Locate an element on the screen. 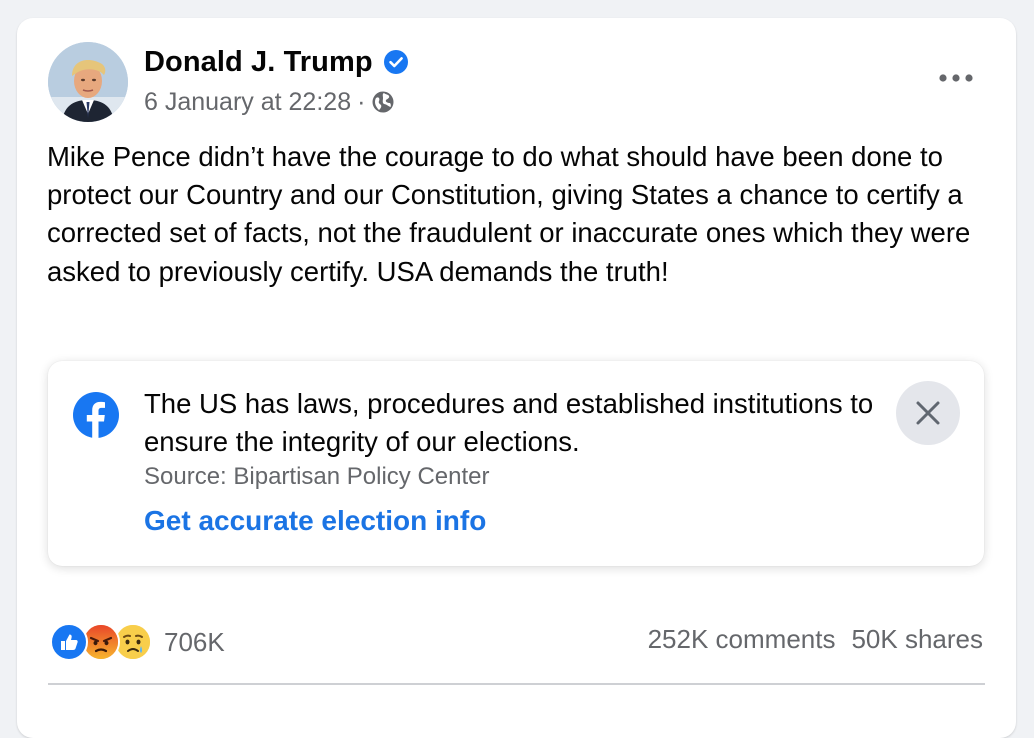  close-label-button is located at coordinates (928, 413).